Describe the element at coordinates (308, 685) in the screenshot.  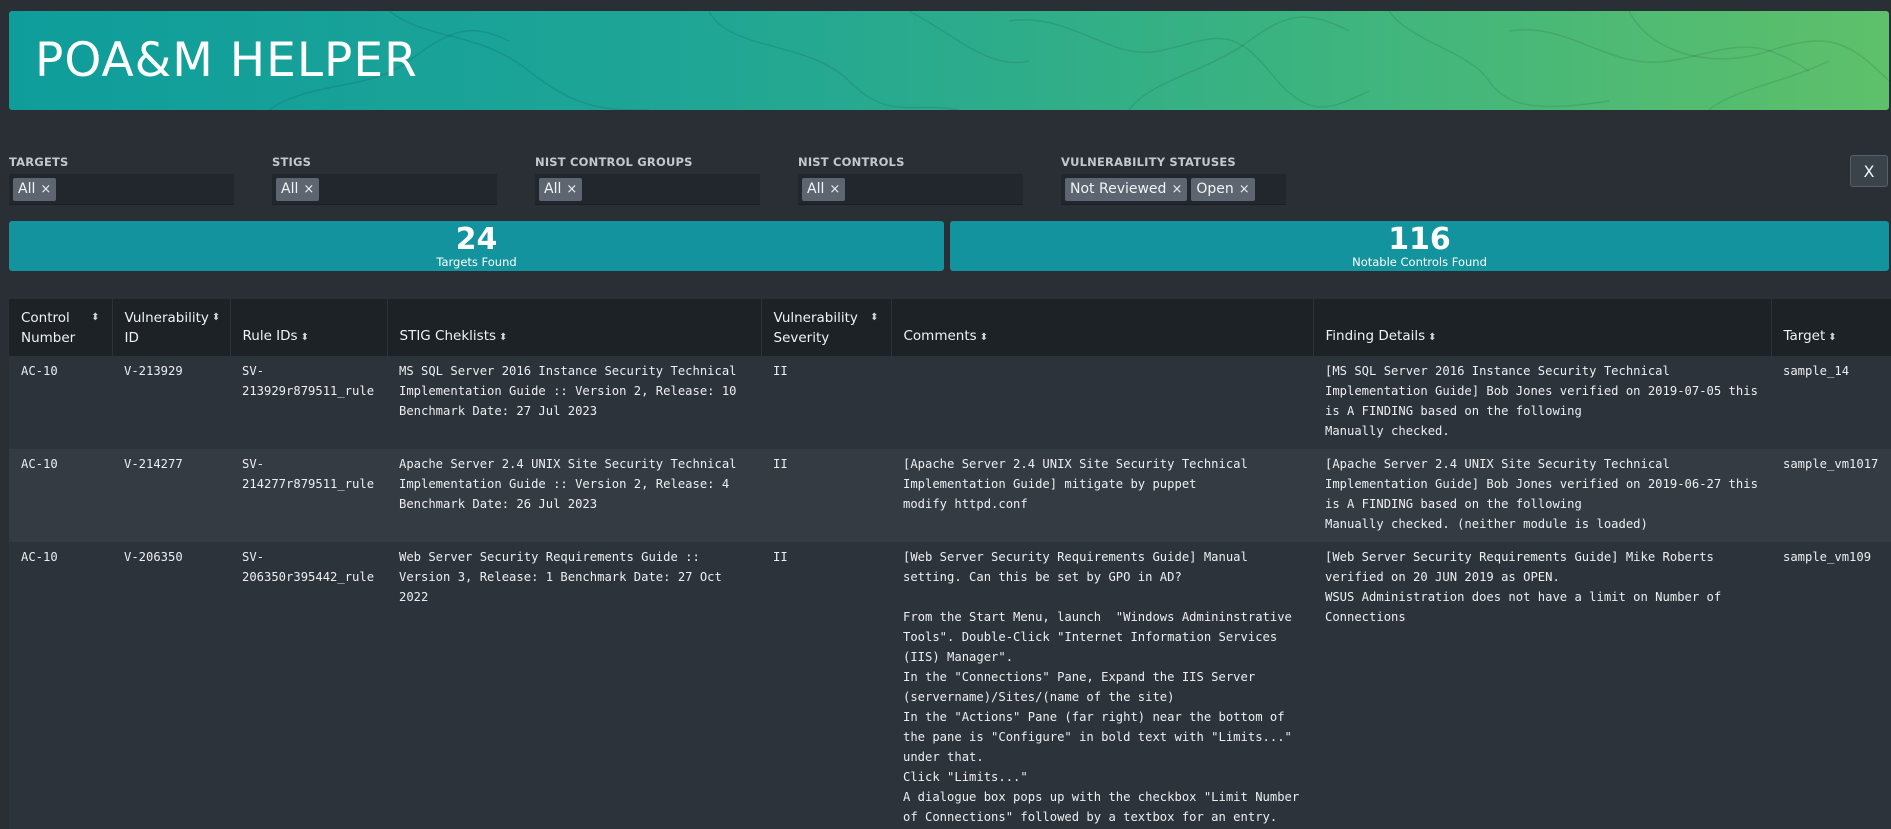
I see `cell-rule-ids: SV-206350r395442_rule` at that location.